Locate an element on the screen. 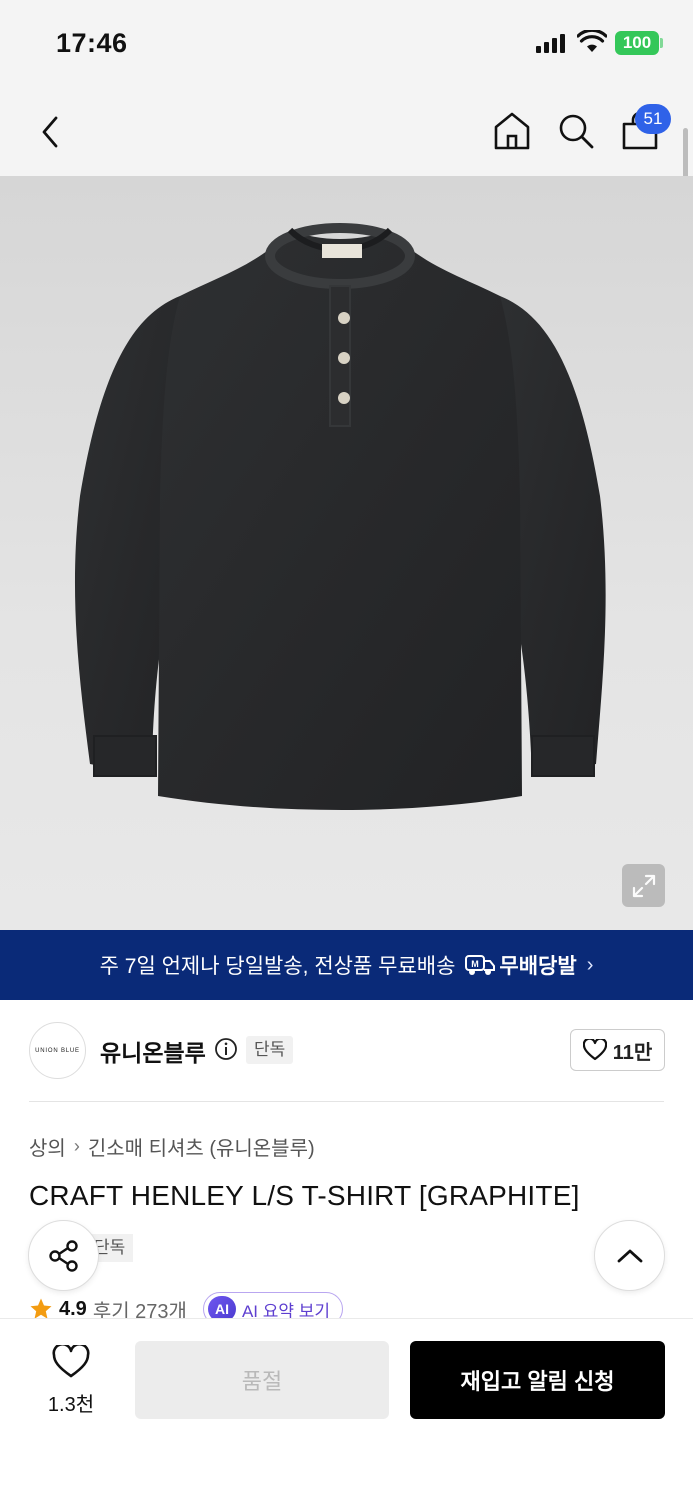  chevron-up-icon is located at coordinates (629, 1255).